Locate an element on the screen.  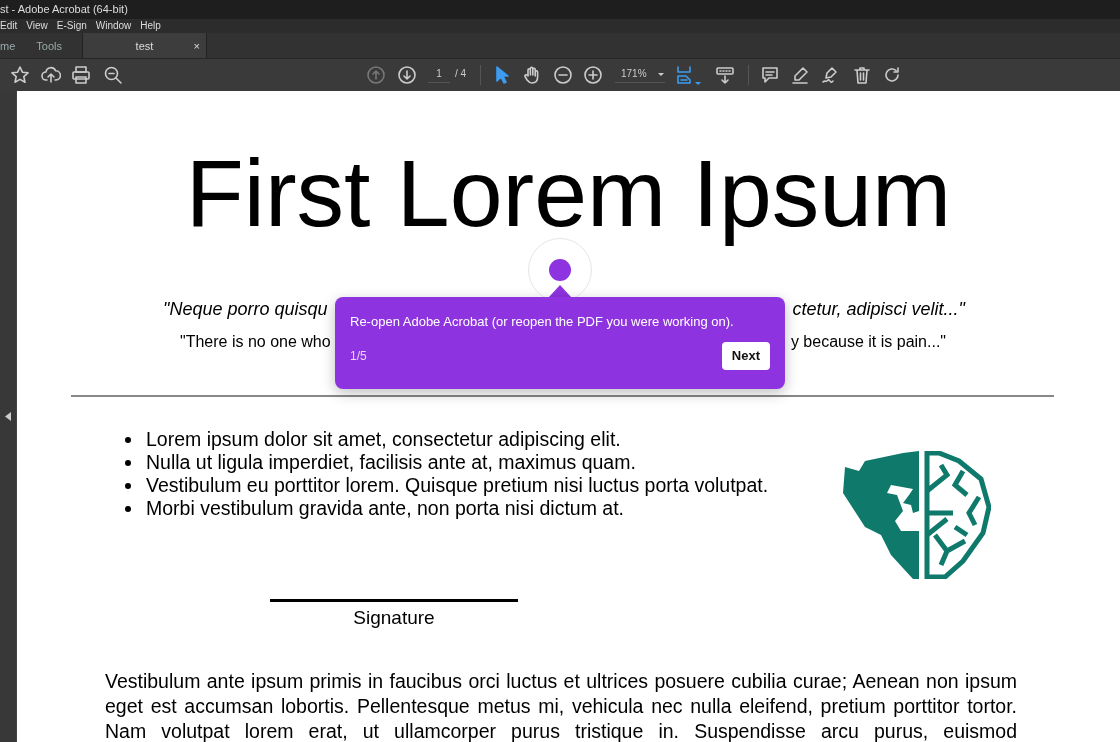
menu-item: Edit is located at coordinates (9, 26).